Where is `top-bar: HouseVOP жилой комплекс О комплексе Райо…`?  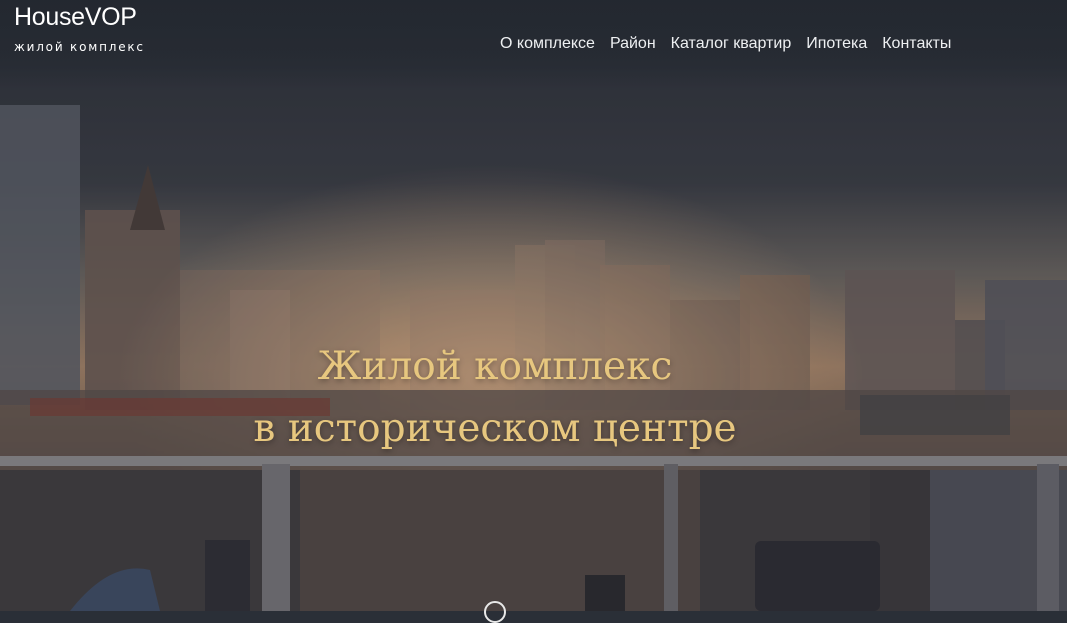 top-bar: HouseVOP жилой комплекс О комплексе Райо… is located at coordinates (533, 45).